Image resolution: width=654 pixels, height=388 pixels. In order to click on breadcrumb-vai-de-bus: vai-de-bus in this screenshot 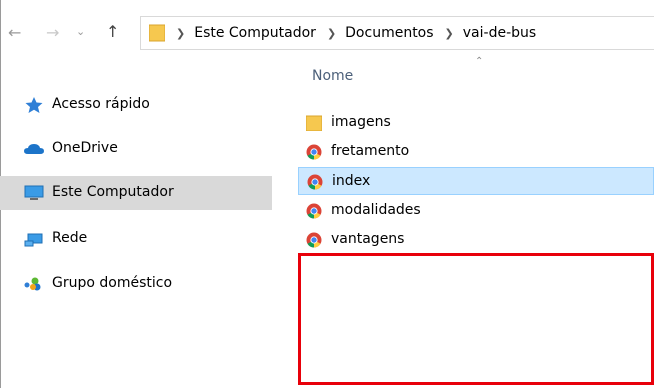, I will do `click(499, 33)`.